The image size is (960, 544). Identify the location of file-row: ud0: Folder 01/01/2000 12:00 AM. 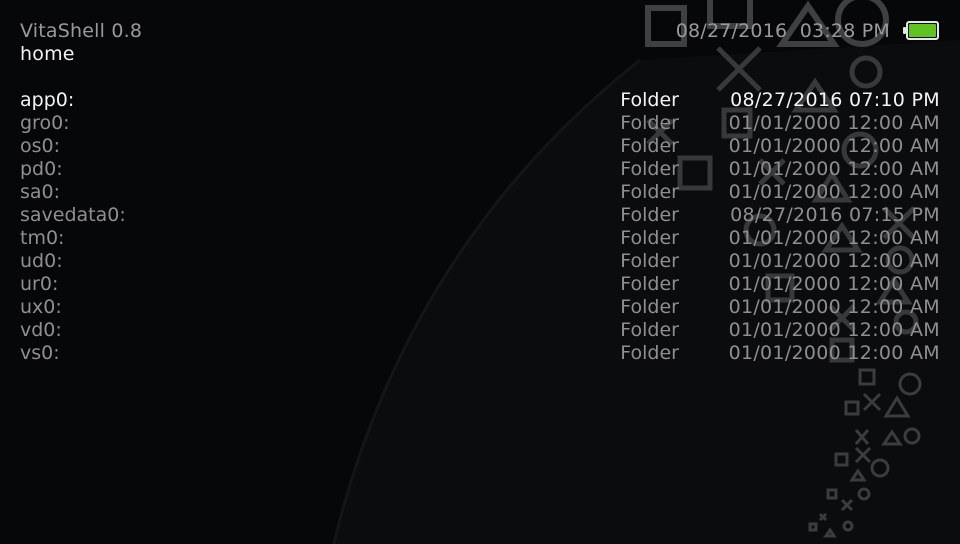
(480, 261).